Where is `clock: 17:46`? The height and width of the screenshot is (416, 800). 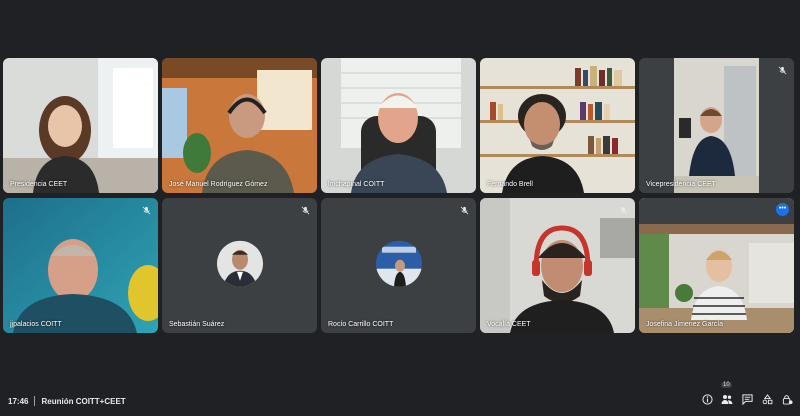
clock: 17:46 is located at coordinates (18, 401).